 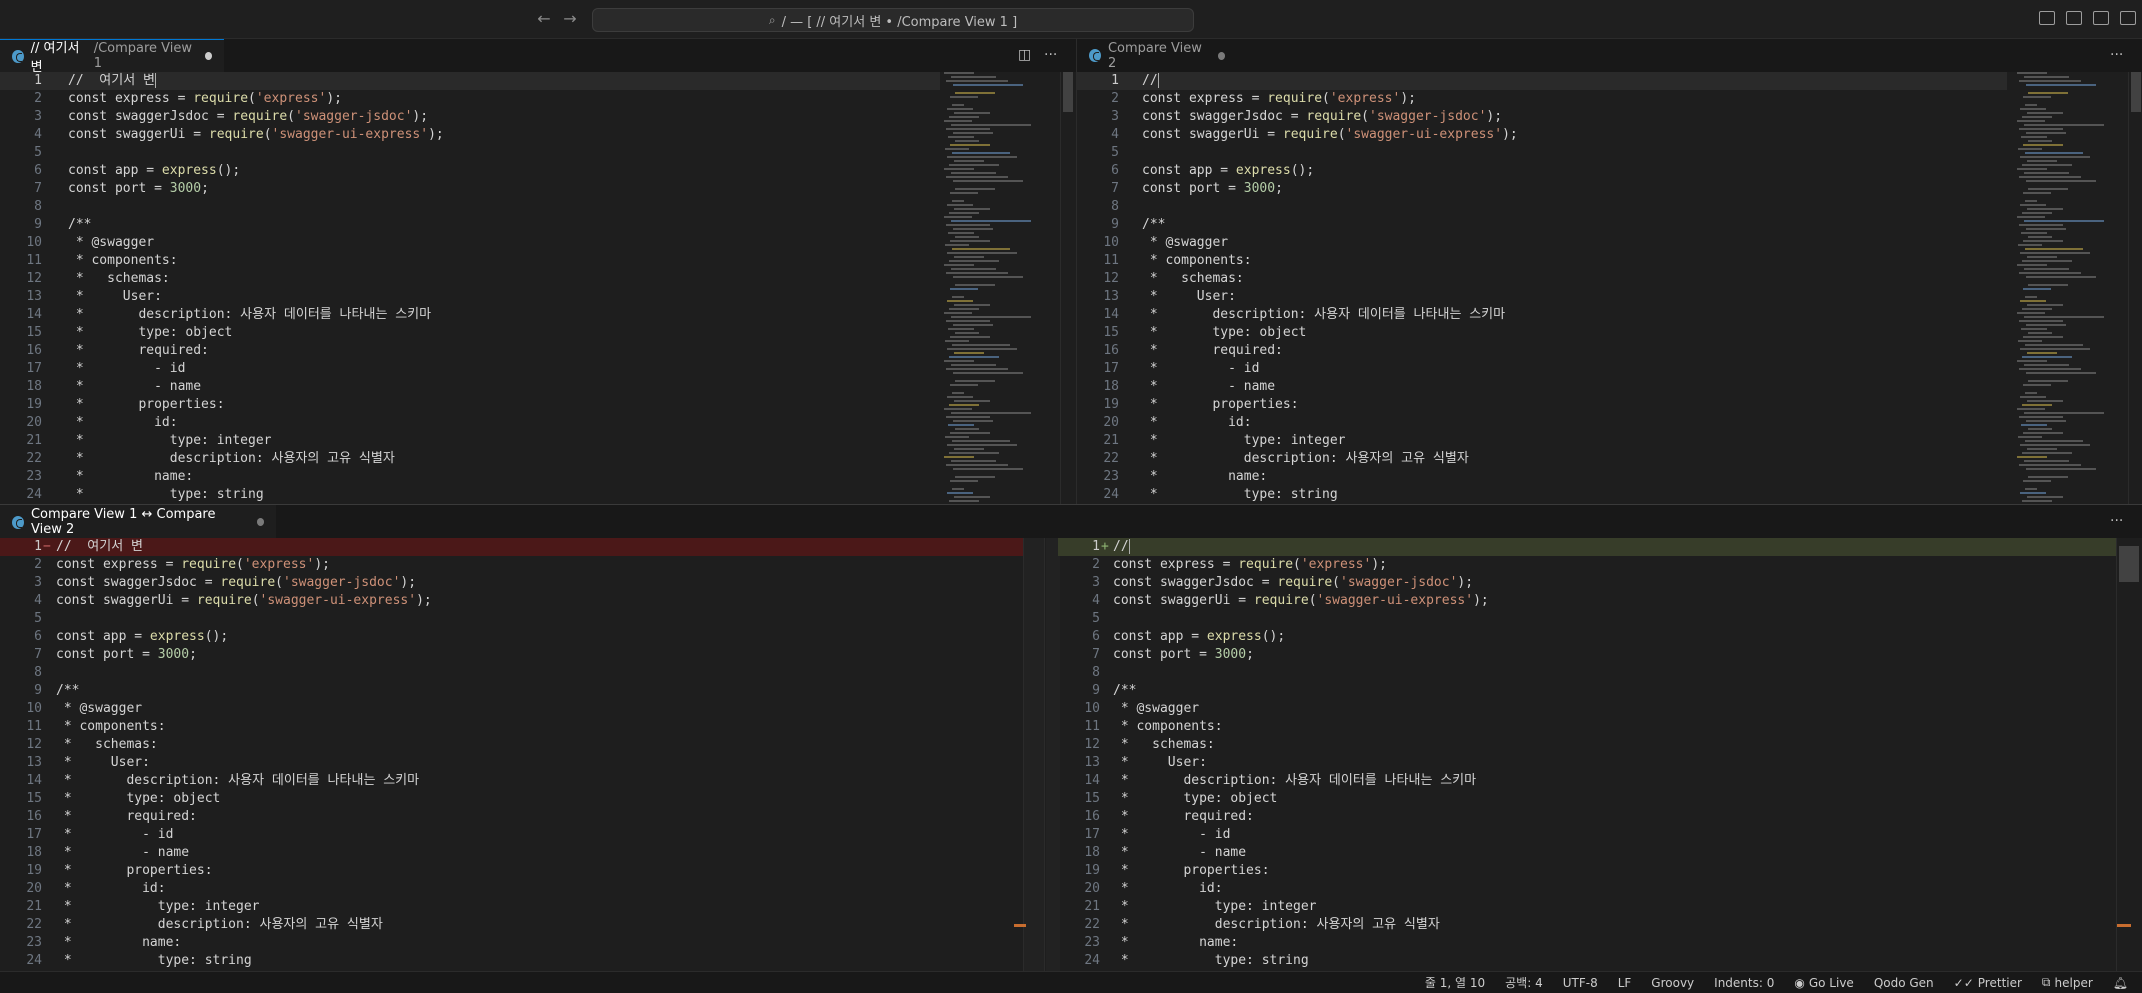 I want to click on code-line: 1 //, so click(x=1542, y=81).